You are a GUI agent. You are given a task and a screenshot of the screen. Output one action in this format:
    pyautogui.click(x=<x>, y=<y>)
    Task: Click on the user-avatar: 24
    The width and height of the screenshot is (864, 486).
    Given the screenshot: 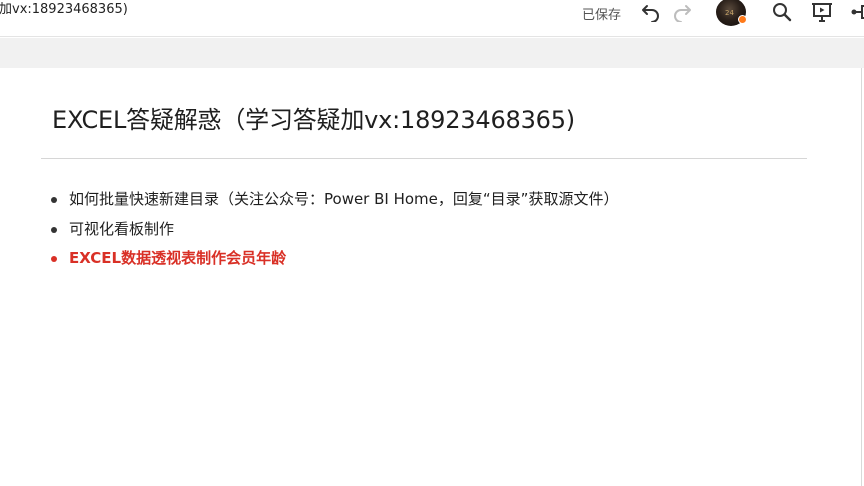 What is the action you would take?
    pyautogui.click(x=731, y=13)
    